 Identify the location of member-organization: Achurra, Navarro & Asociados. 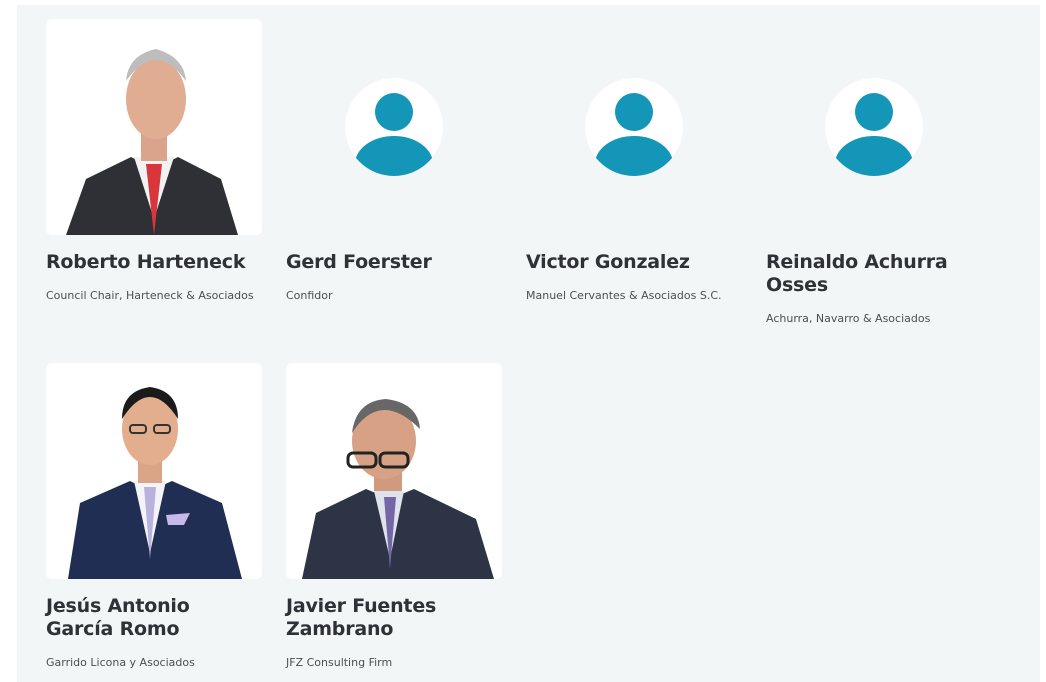
(848, 318).